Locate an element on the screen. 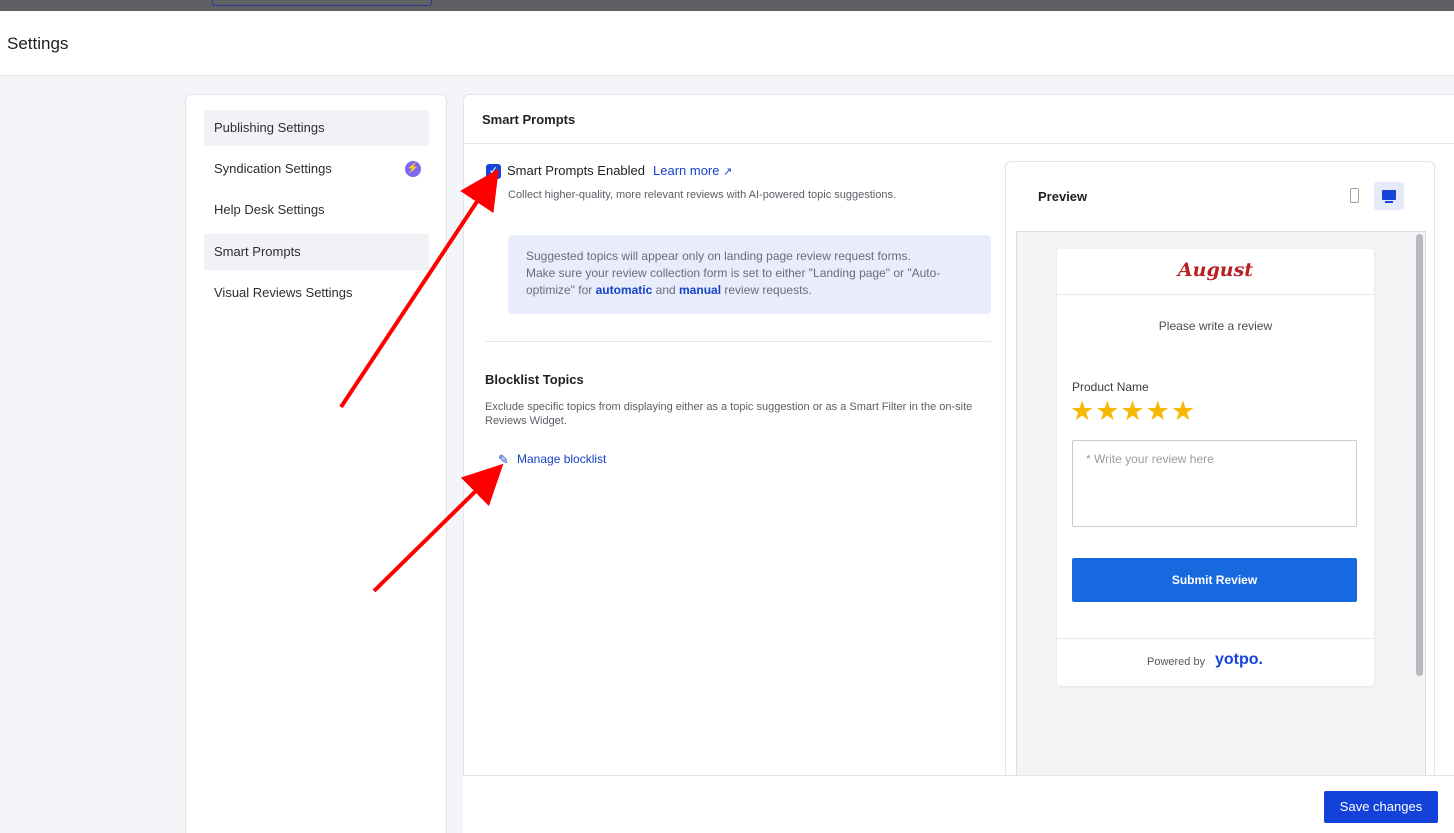  star-rating: ★★★★★ is located at coordinates (1133, 411).